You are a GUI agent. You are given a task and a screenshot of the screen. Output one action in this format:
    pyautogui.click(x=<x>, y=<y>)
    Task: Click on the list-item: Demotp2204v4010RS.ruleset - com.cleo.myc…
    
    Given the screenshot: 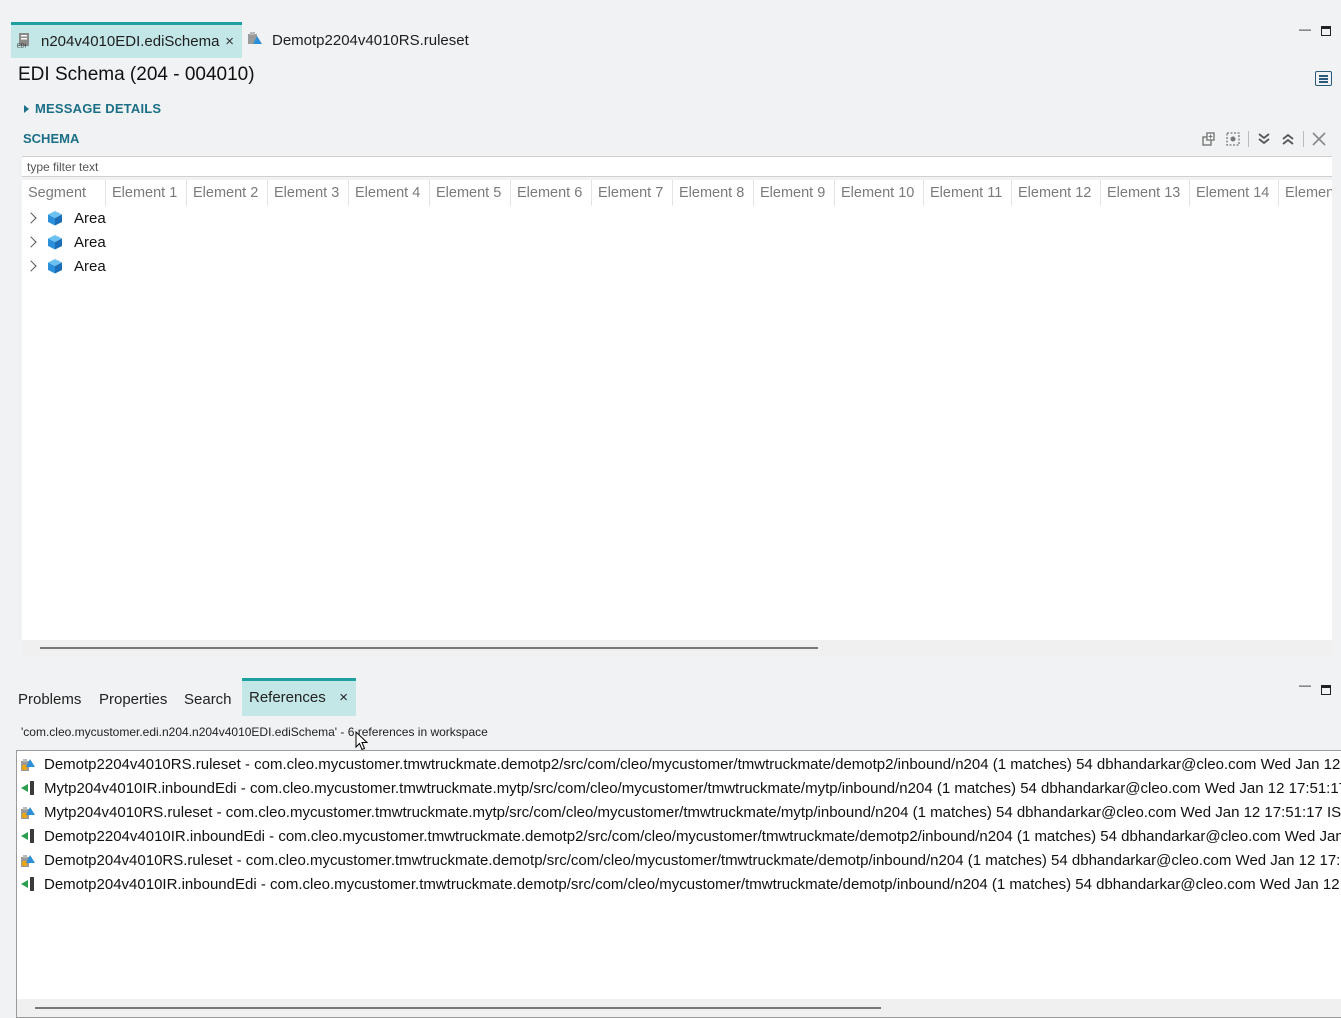 What is the action you would take?
    pyautogui.click(x=680, y=764)
    